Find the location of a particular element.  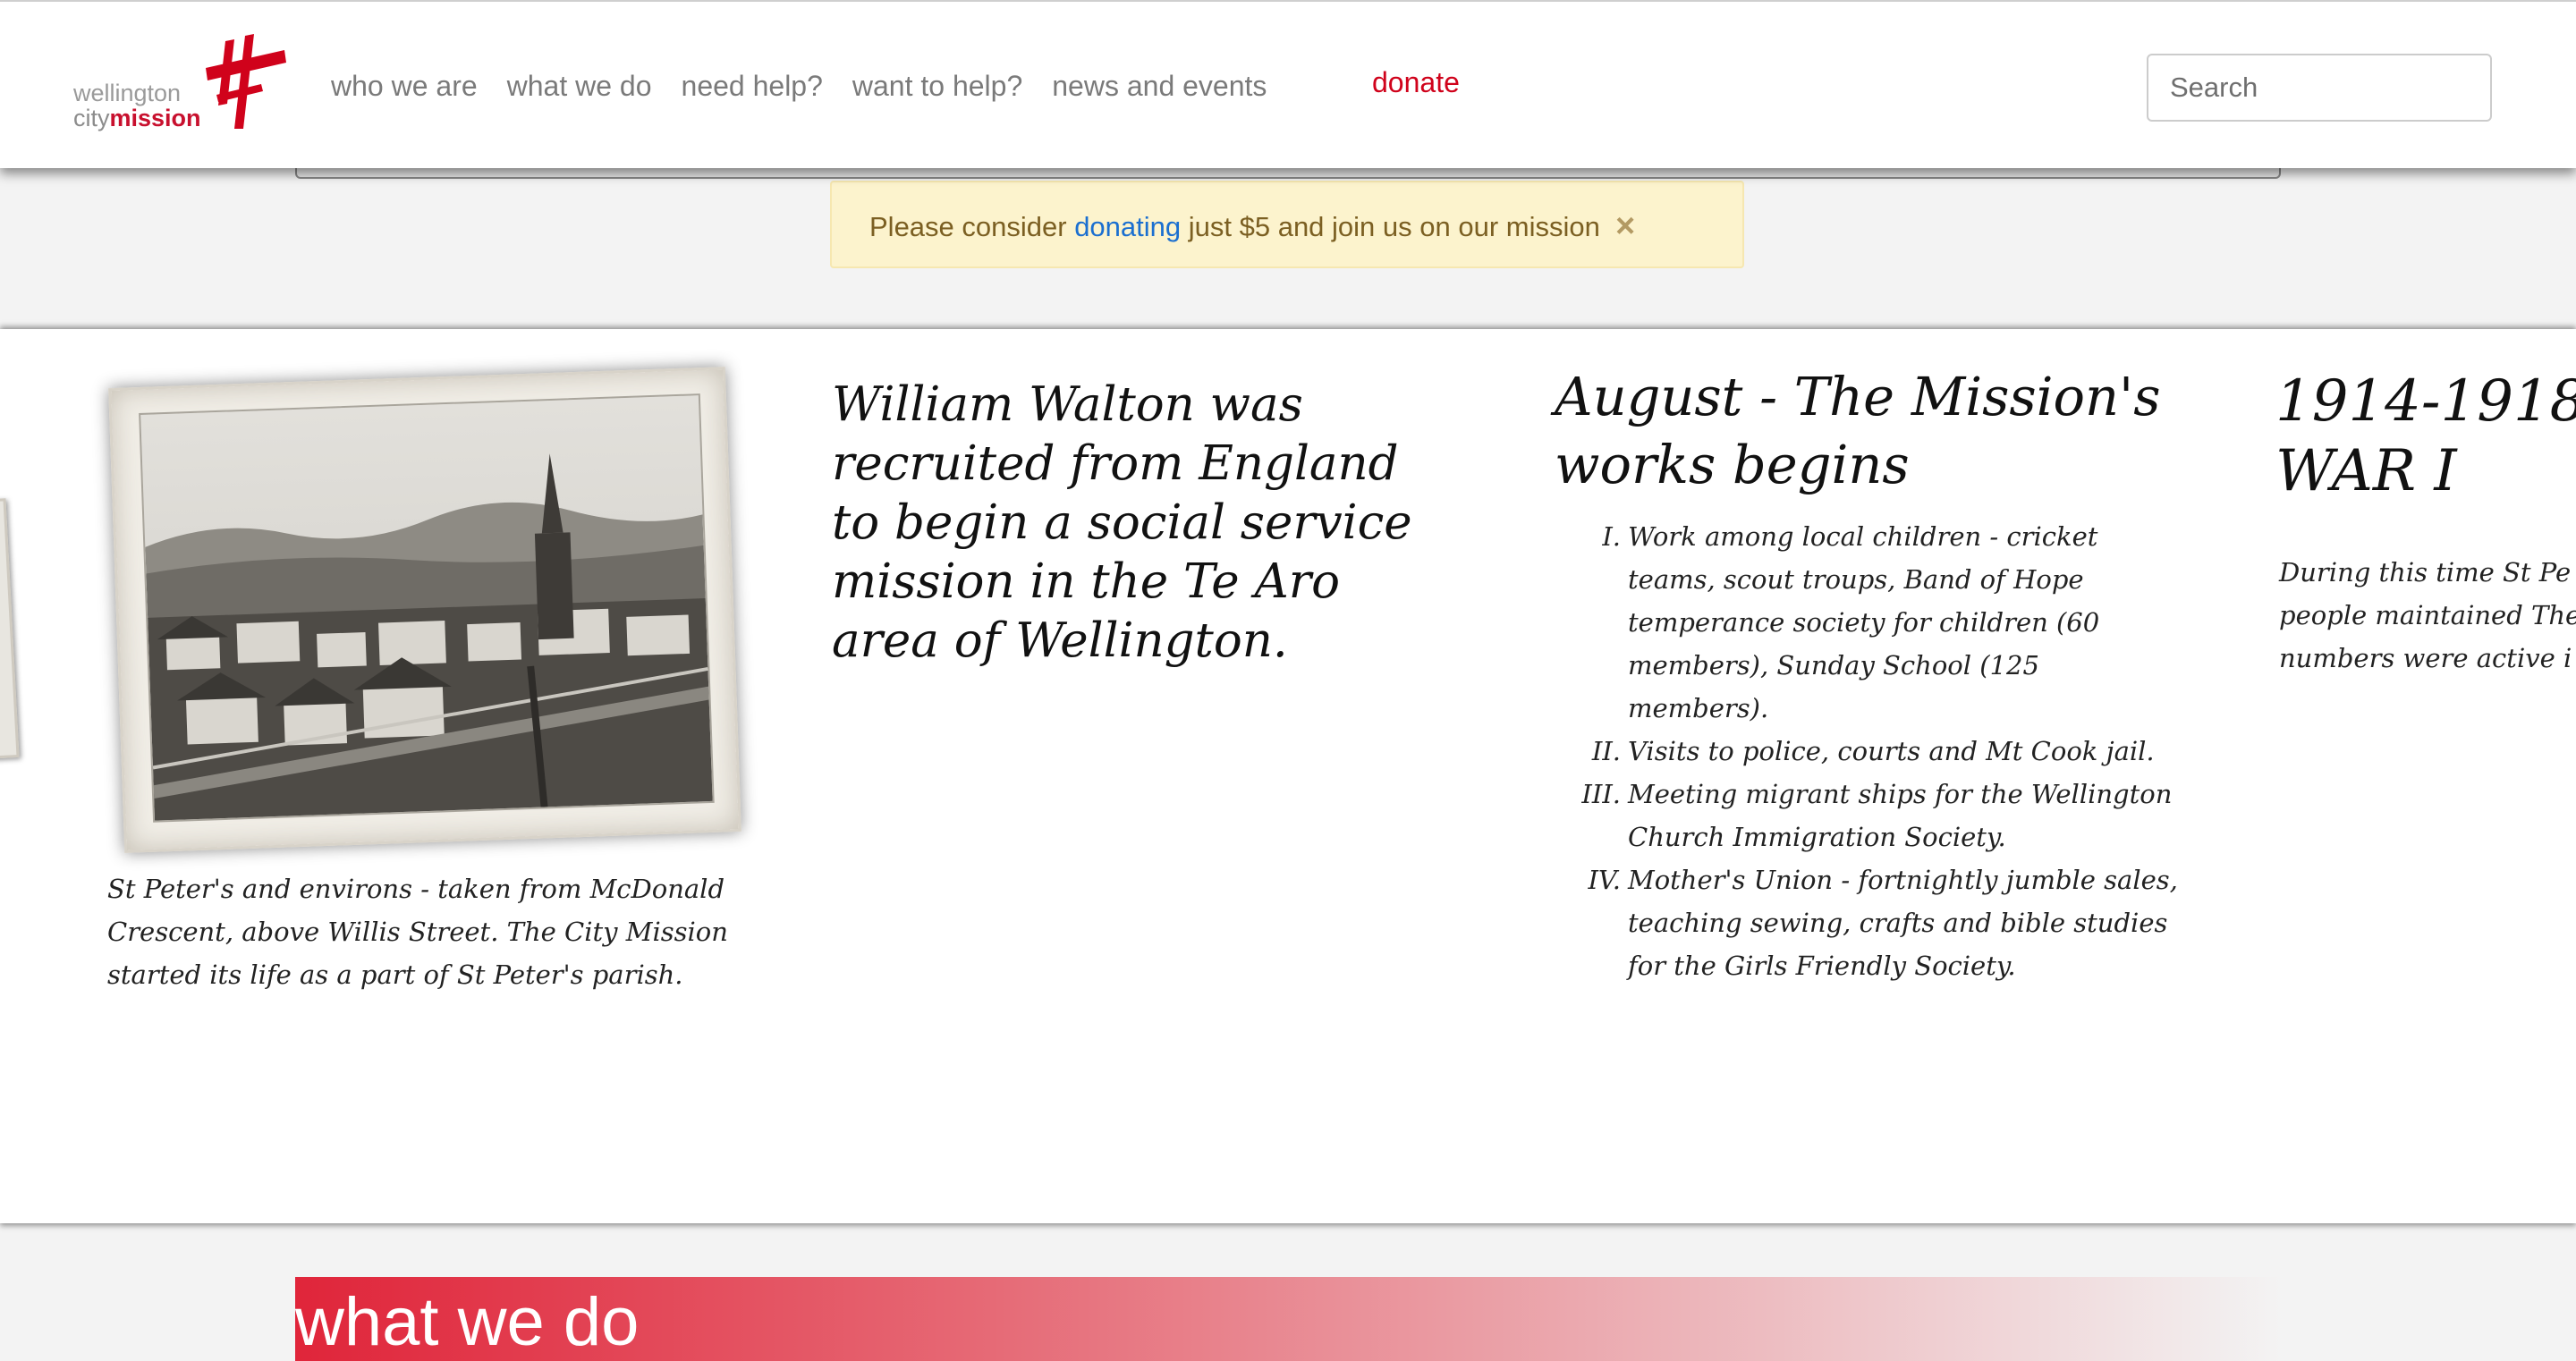

close-icon: × is located at coordinates (1625, 226).